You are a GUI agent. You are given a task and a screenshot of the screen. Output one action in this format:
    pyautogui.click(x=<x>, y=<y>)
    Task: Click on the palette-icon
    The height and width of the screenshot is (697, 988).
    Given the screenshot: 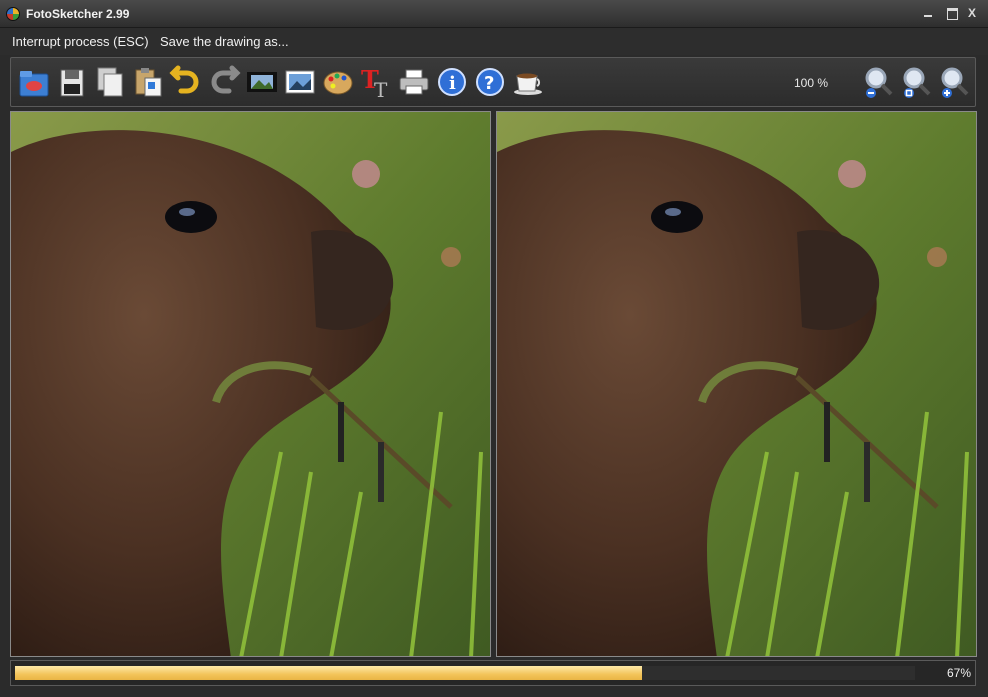 What is the action you would take?
    pyautogui.click(x=338, y=83)
    